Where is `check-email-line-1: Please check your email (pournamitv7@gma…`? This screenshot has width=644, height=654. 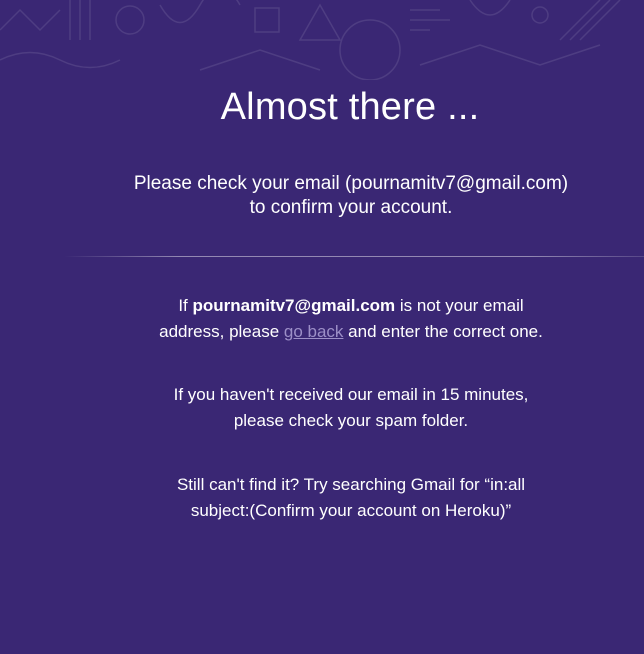 check-email-line-1: Please check your email (pournamitv7@gma… is located at coordinates (351, 183).